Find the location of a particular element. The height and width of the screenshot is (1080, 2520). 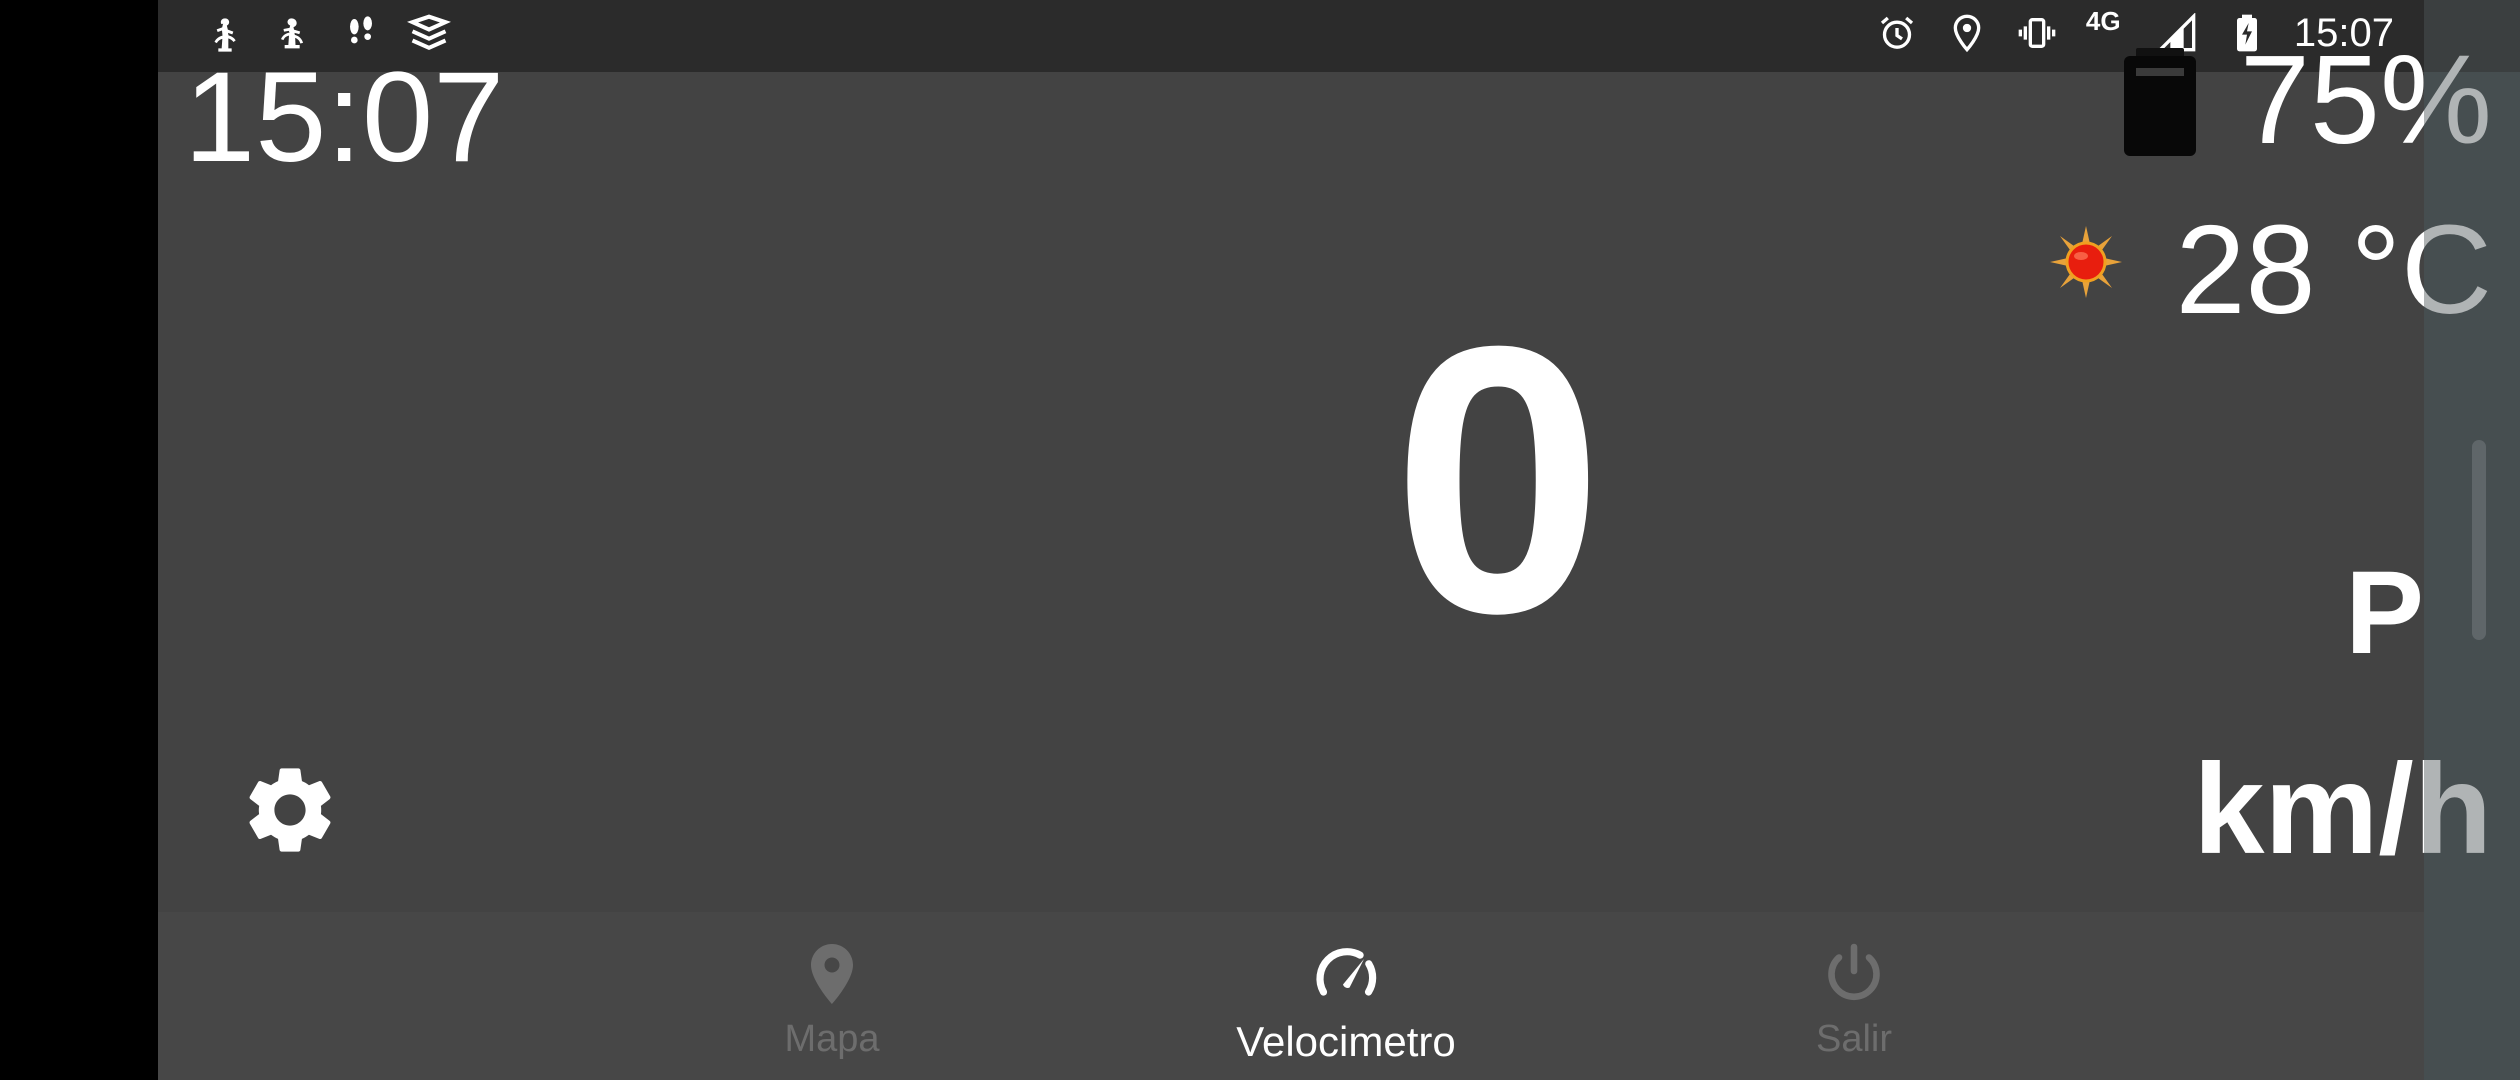

nav-label-velocimetro: Velocimetro is located at coordinates (1346, 1041).